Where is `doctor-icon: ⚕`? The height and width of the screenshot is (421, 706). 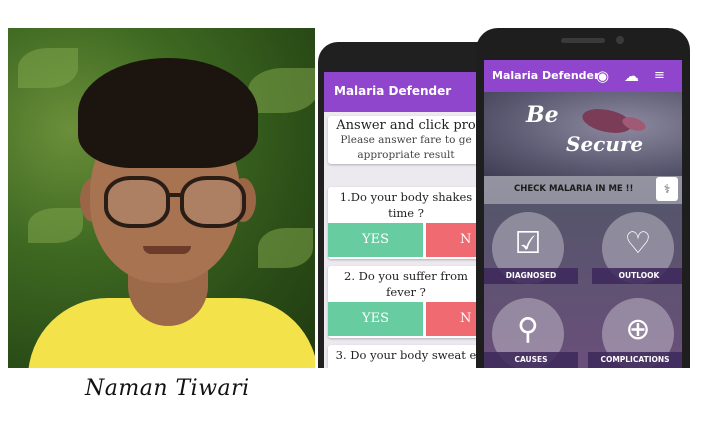 doctor-icon: ⚕ is located at coordinates (667, 189).